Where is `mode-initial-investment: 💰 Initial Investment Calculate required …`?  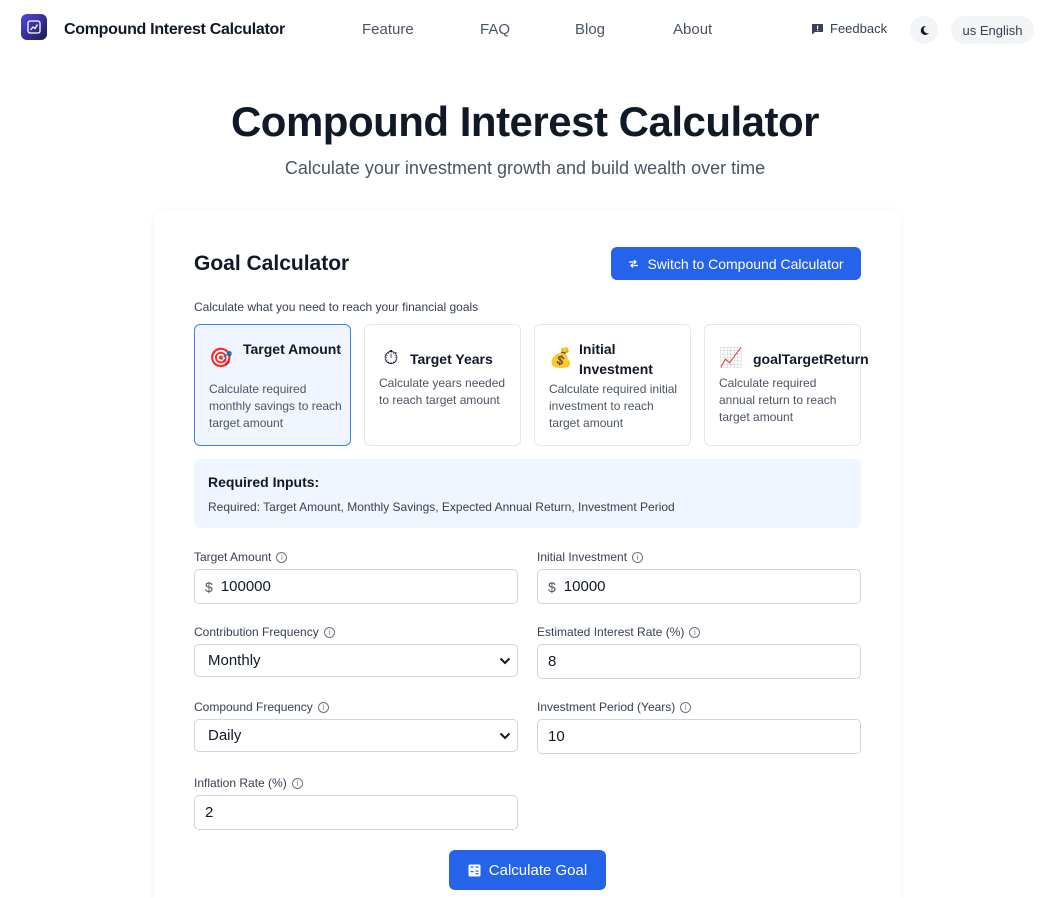 mode-initial-investment: 💰 Initial Investment Calculate required … is located at coordinates (612, 385).